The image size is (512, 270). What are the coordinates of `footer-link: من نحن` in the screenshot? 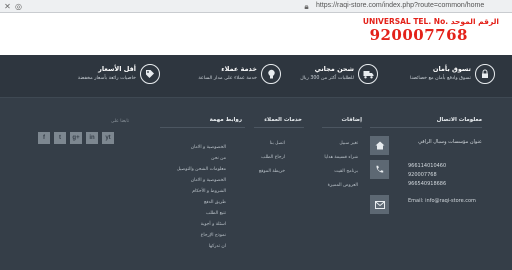 It's located at (218, 158).